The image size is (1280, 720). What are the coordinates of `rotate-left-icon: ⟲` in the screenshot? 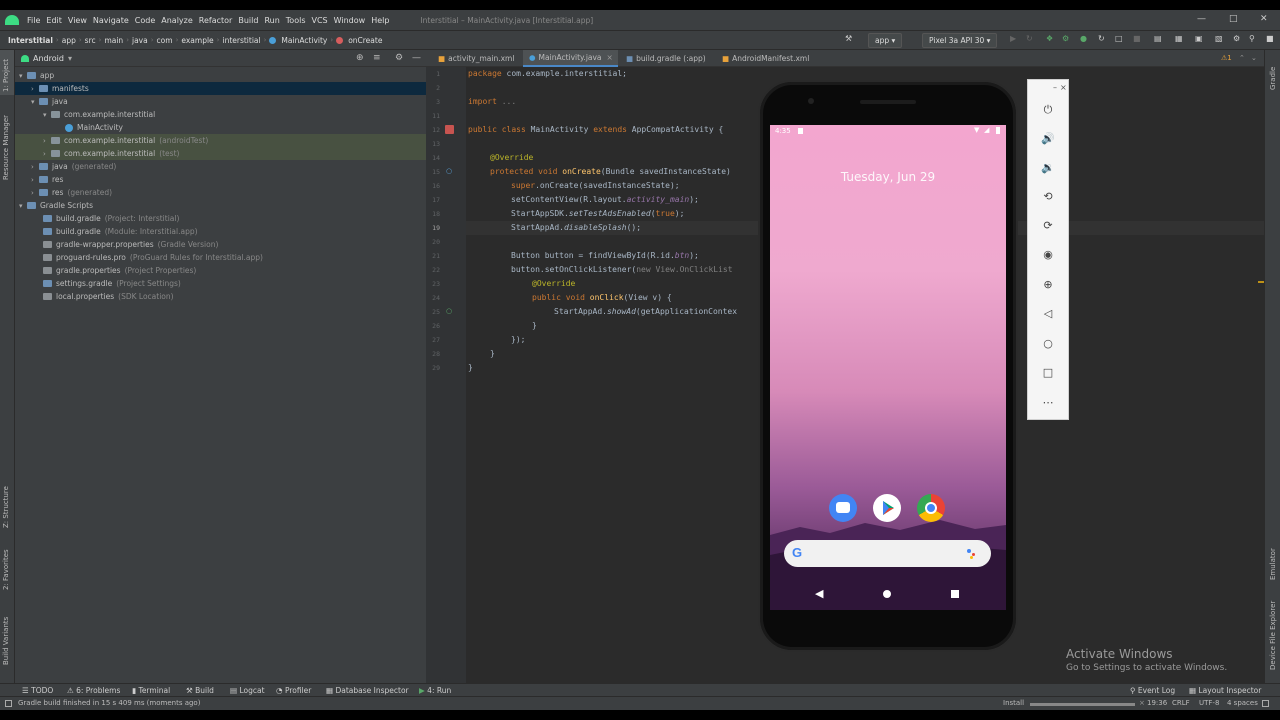 It's located at (1048, 197).